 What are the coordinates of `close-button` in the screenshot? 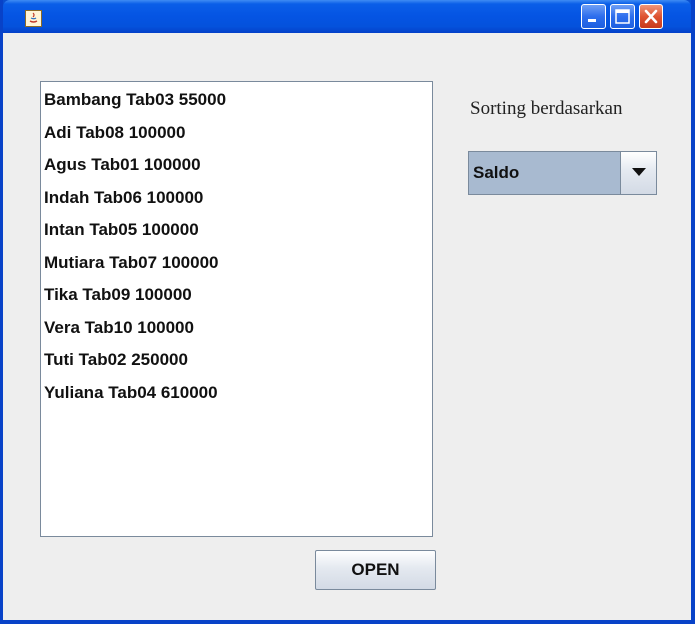 It's located at (651, 16).